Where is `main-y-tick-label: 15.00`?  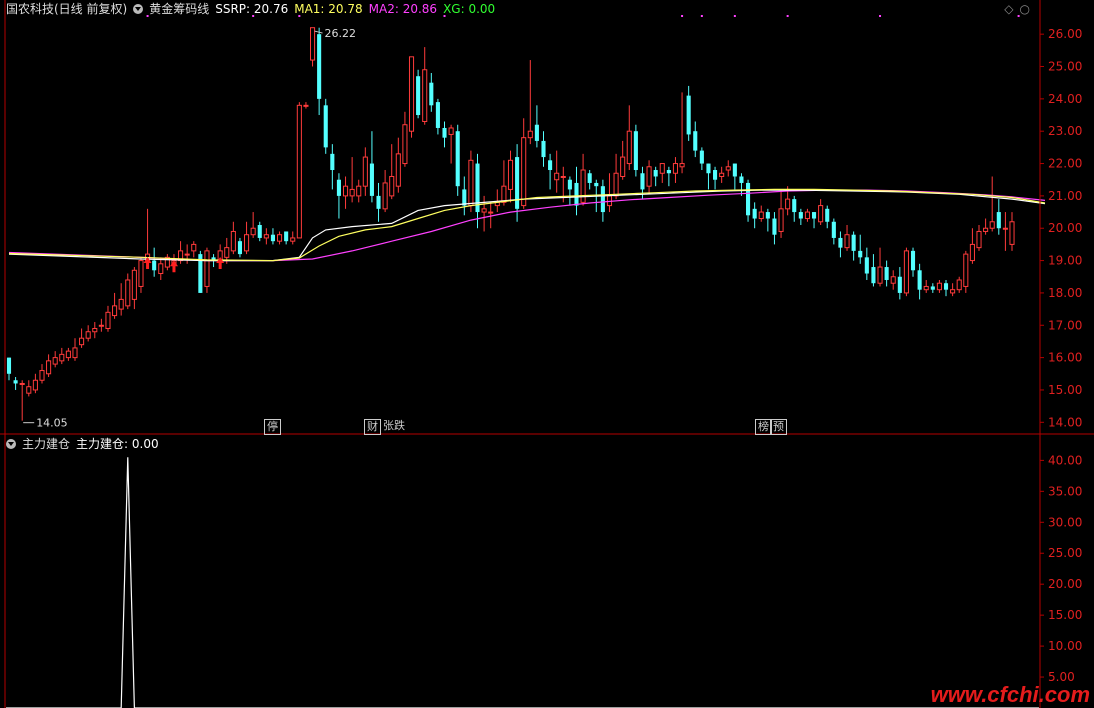
main-y-tick-label: 15.00 is located at coordinates (1065, 390).